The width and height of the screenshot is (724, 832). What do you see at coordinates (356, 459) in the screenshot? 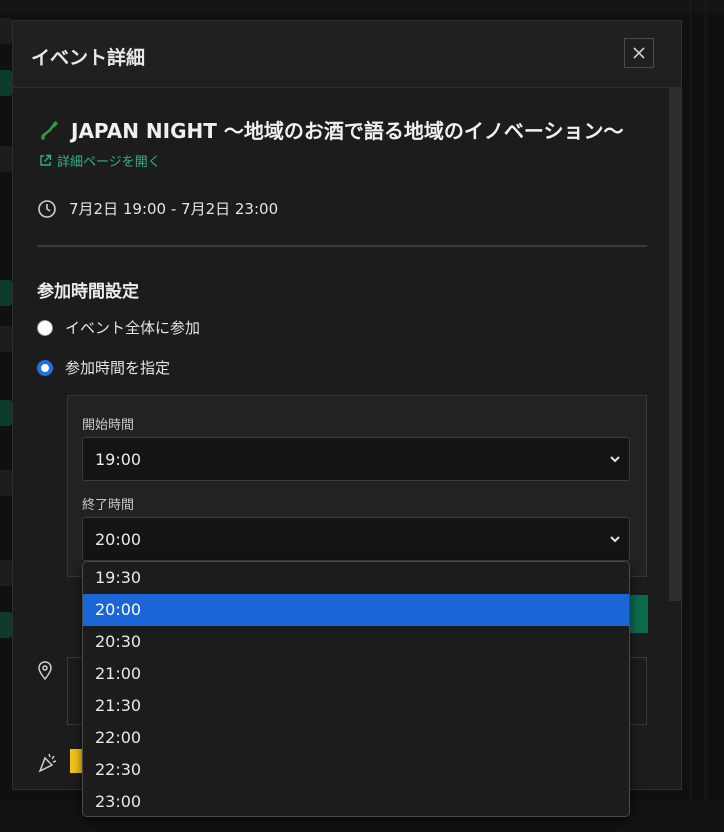
I see `start-time-select: 19:00` at bounding box center [356, 459].